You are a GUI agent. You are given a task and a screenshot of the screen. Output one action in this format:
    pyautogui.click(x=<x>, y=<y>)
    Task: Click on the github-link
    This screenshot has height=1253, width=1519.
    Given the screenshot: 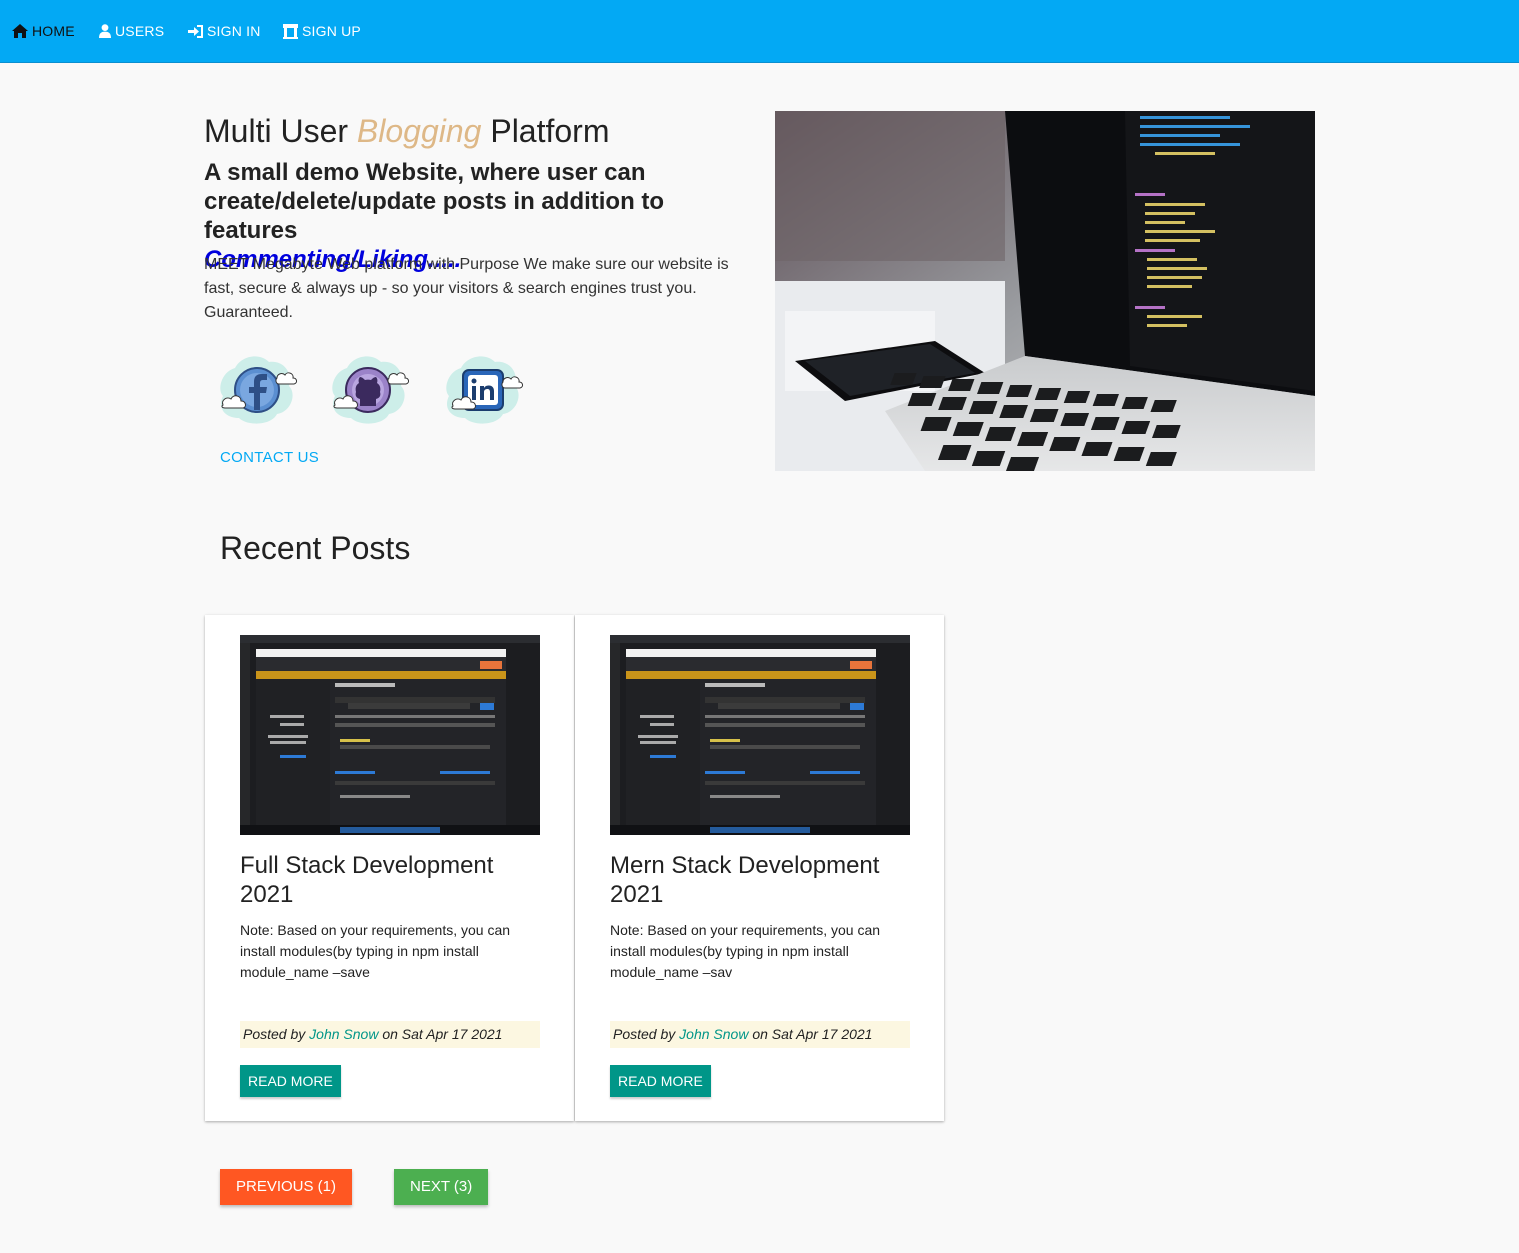 What is the action you would take?
    pyautogui.click(x=368, y=389)
    